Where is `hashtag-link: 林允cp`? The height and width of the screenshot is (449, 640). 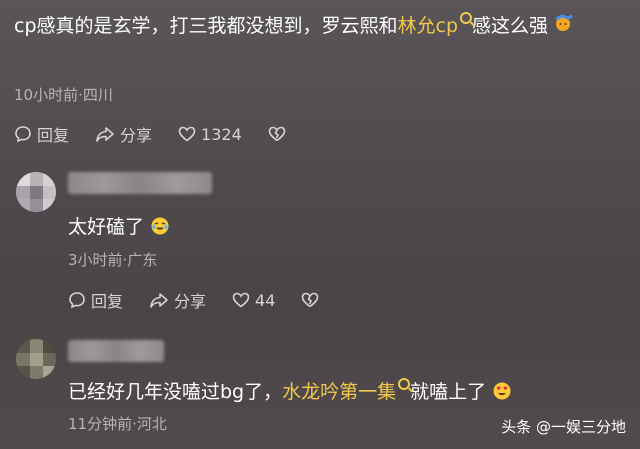 hashtag-link: 林允cp is located at coordinates (428, 26).